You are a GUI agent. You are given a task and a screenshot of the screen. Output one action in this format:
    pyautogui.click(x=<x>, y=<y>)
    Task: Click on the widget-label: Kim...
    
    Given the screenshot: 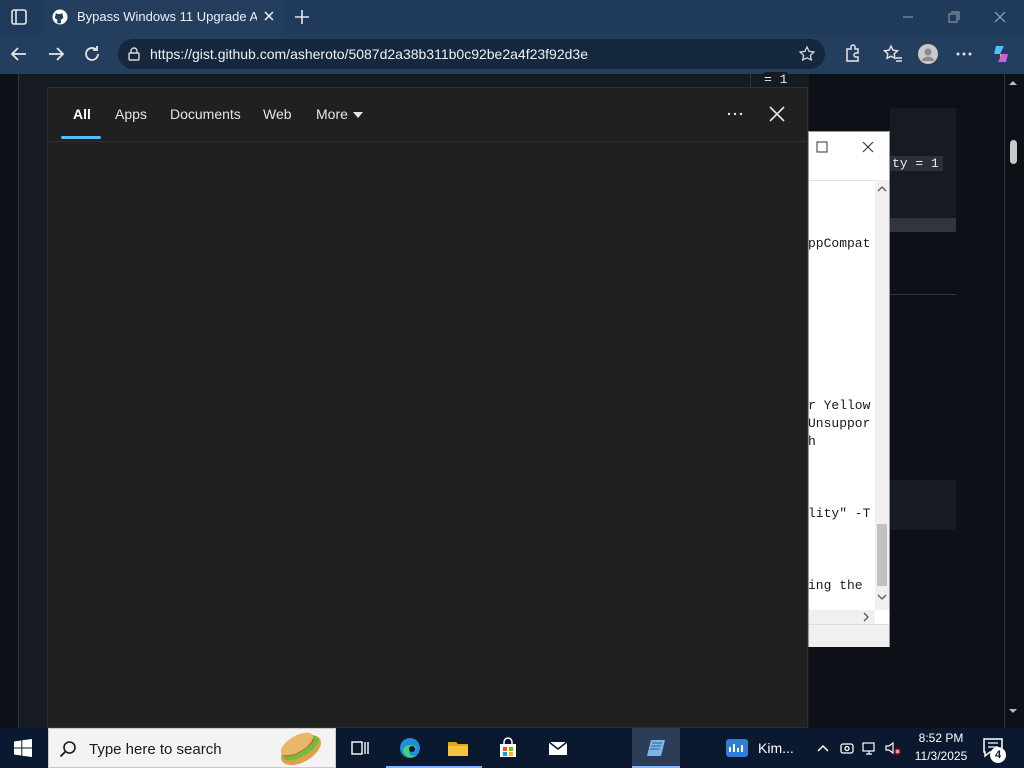 What is the action you would take?
    pyautogui.click(x=776, y=748)
    